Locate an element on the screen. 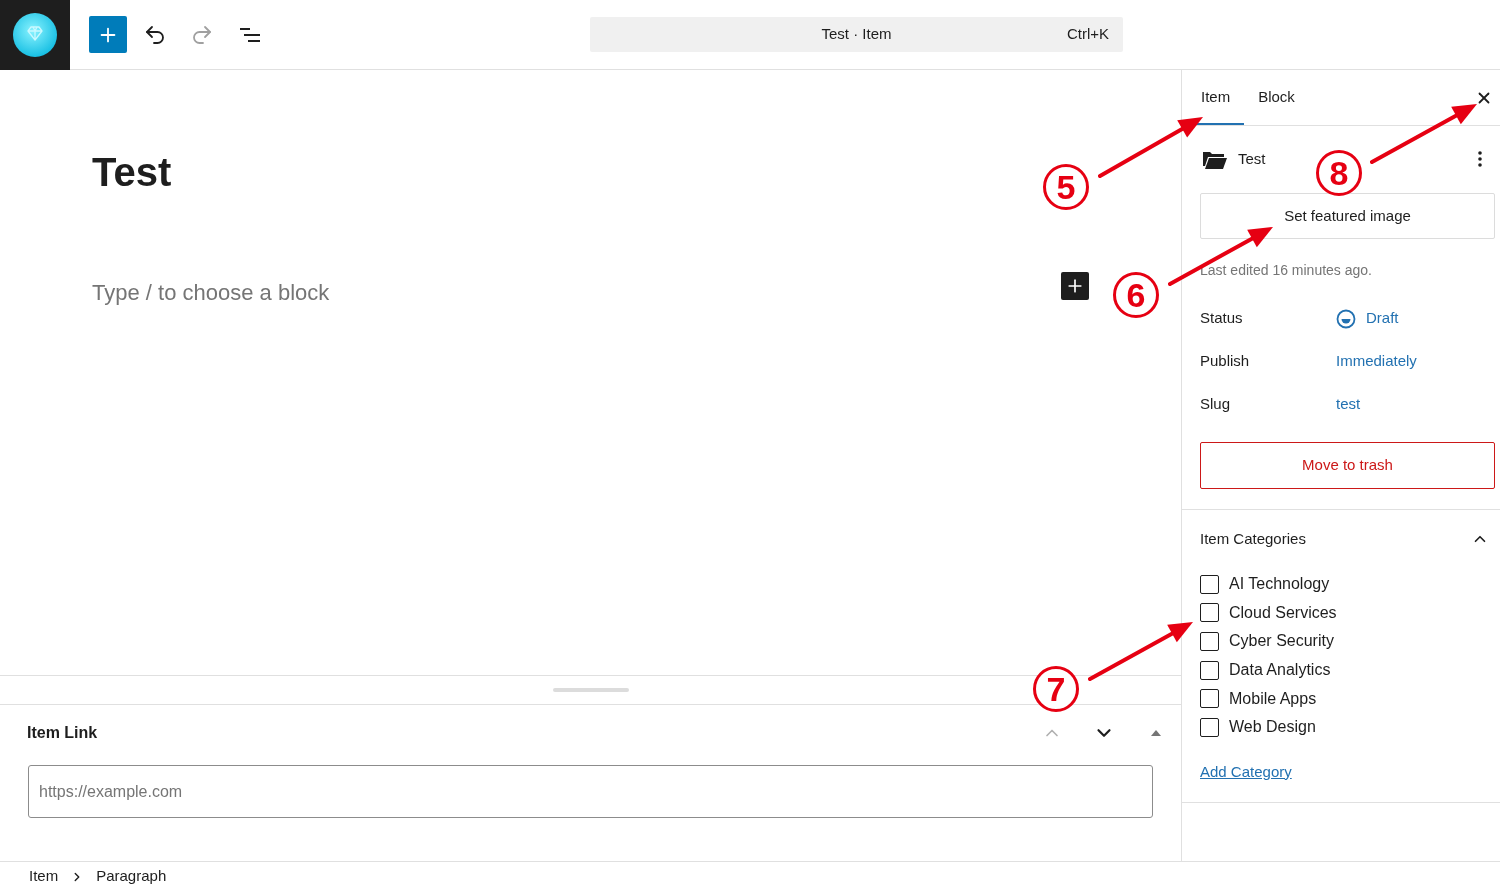  site-icon-button is located at coordinates (35, 35).